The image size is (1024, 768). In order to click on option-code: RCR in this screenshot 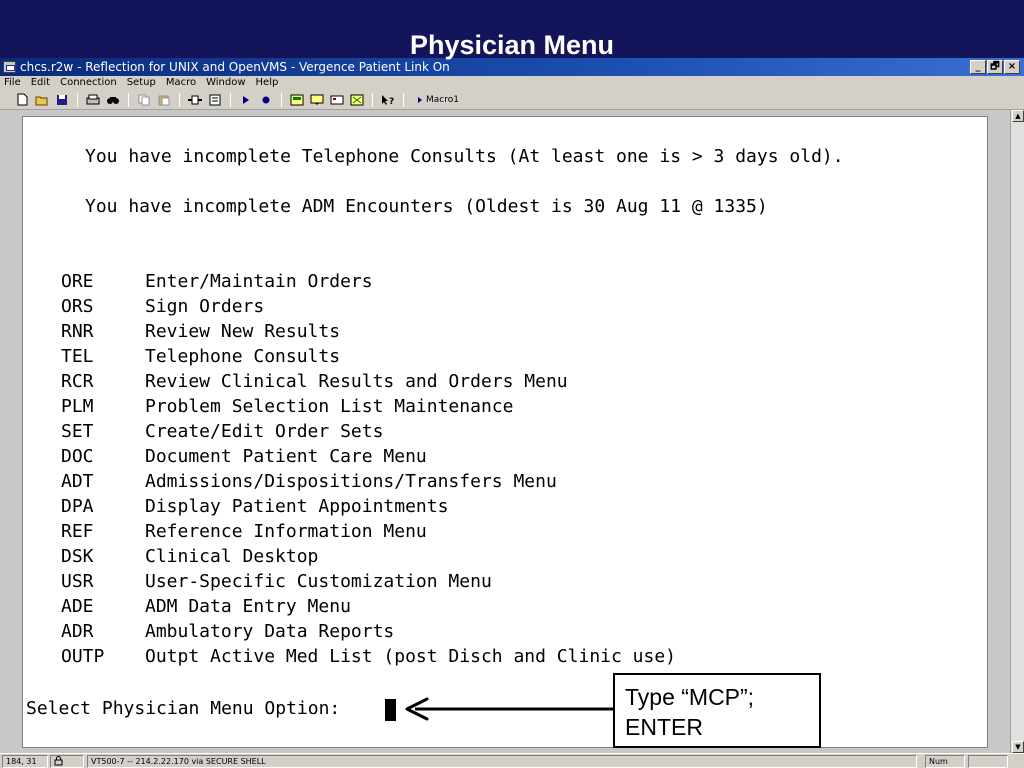, I will do `click(77, 381)`.